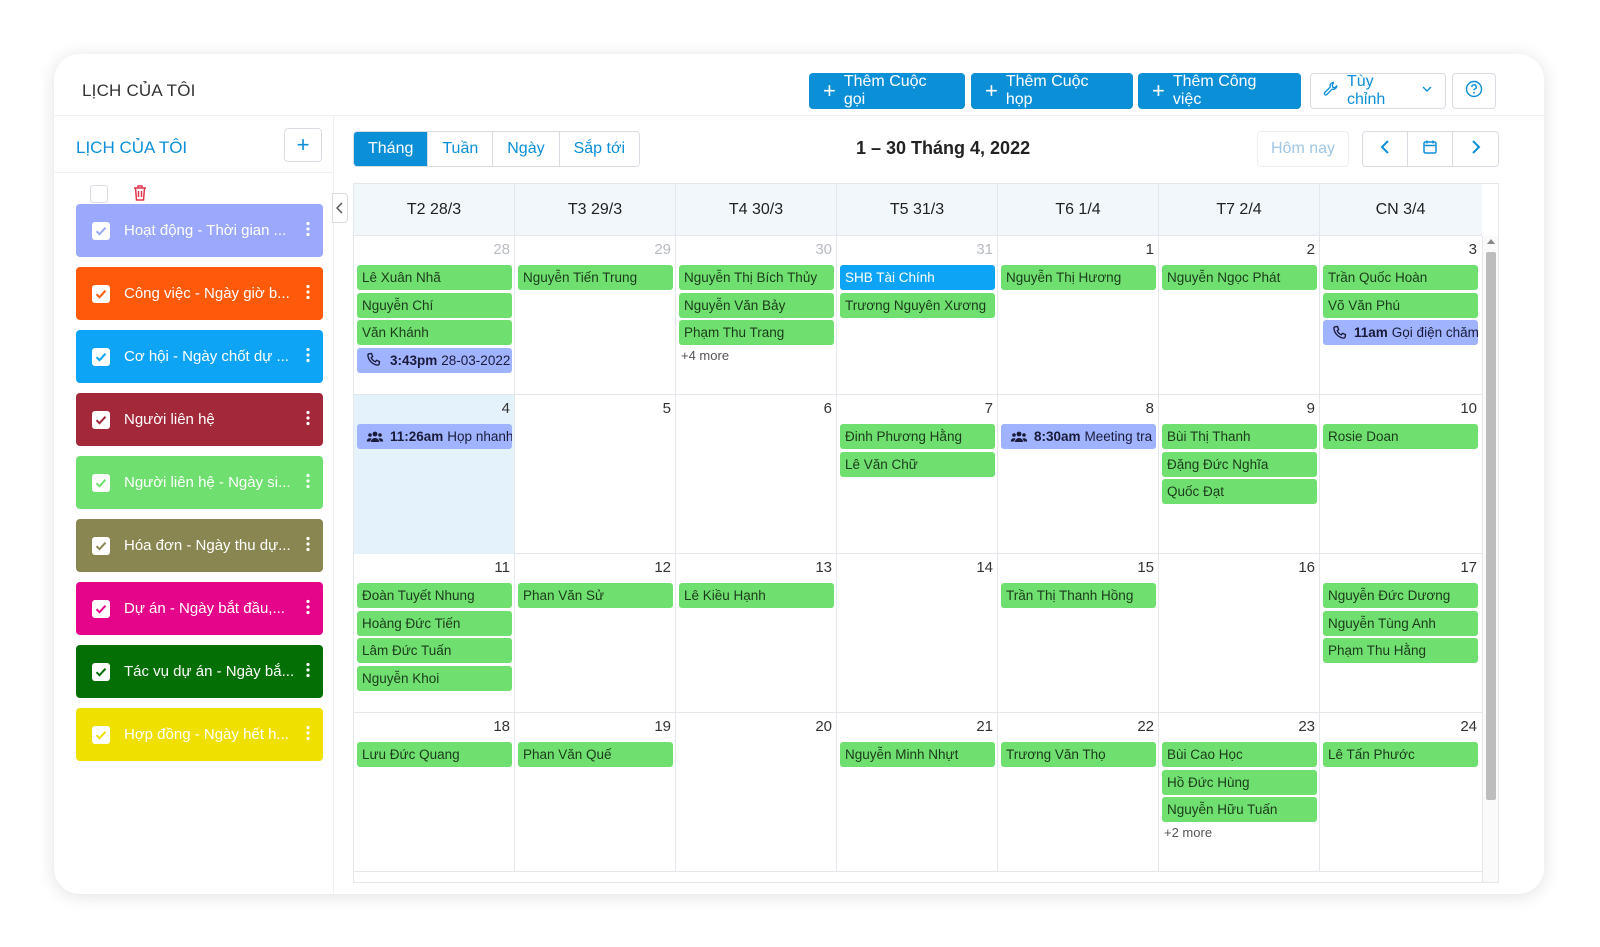  What do you see at coordinates (756, 792) in the screenshot?
I see `day-cell: 20` at bounding box center [756, 792].